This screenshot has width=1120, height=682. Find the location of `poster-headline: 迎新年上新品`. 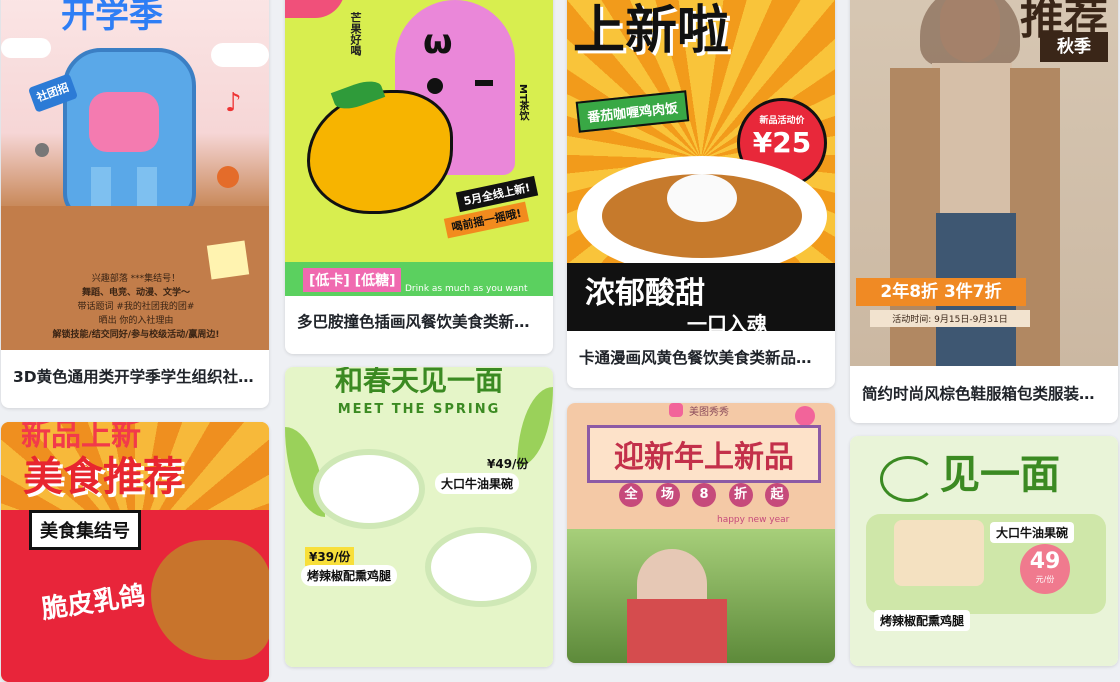

poster-headline: 迎新年上新品 is located at coordinates (704, 454).